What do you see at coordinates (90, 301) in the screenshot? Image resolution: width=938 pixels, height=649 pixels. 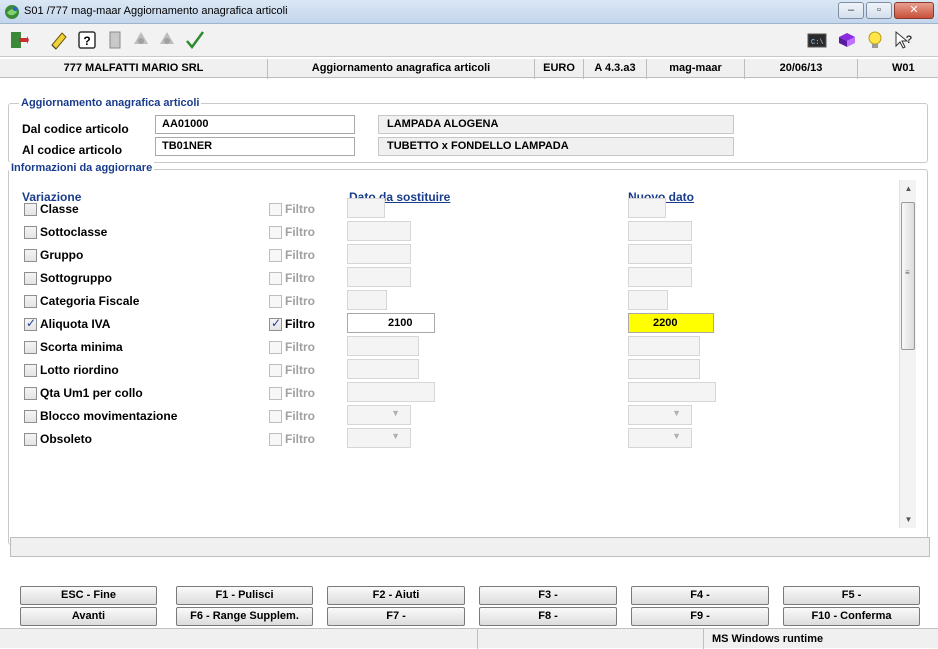 I see `variation-label: Categoria Fiscale` at bounding box center [90, 301].